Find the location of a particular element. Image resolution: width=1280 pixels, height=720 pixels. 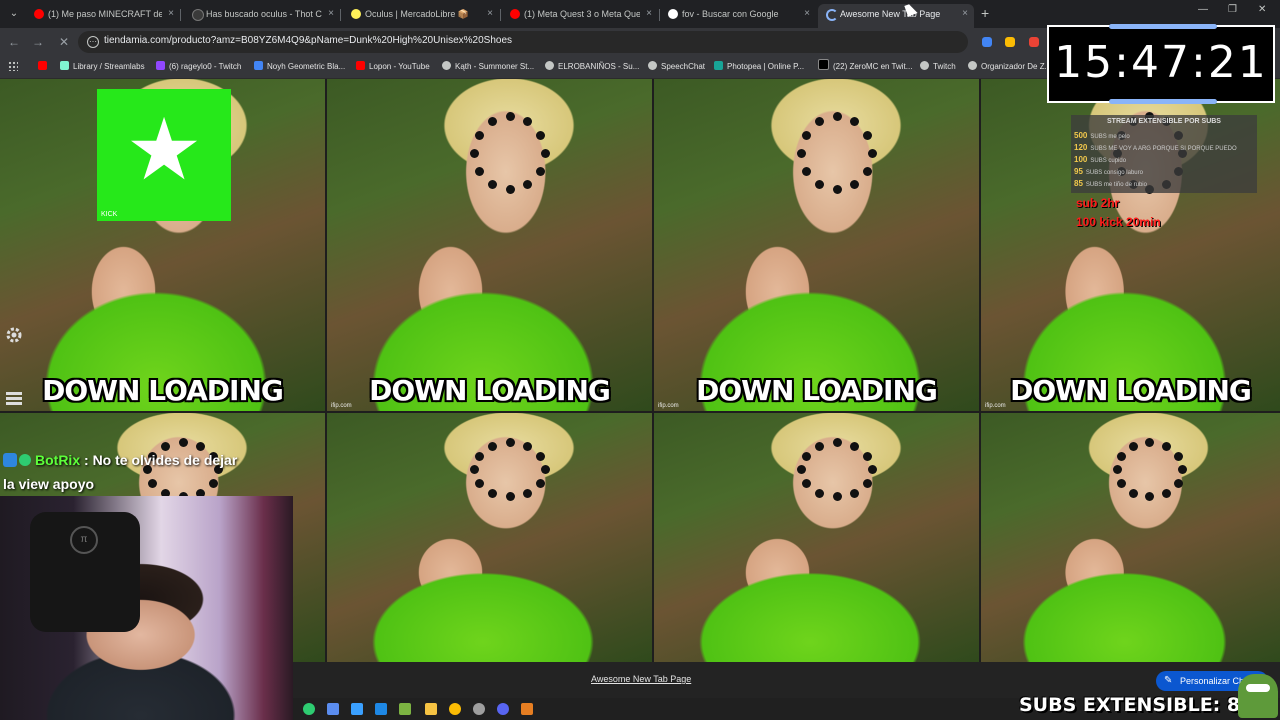

bookmark-lopon: Lopon - YouTube is located at coordinates (397, 67).